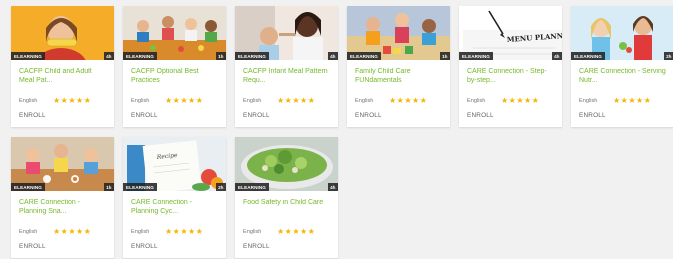 This screenshot has width=673, height=259. Describe the element at coordinates (174, 77) in the screenshot. I see `course-title-link: CACFP Optional Best Practices` at that location.